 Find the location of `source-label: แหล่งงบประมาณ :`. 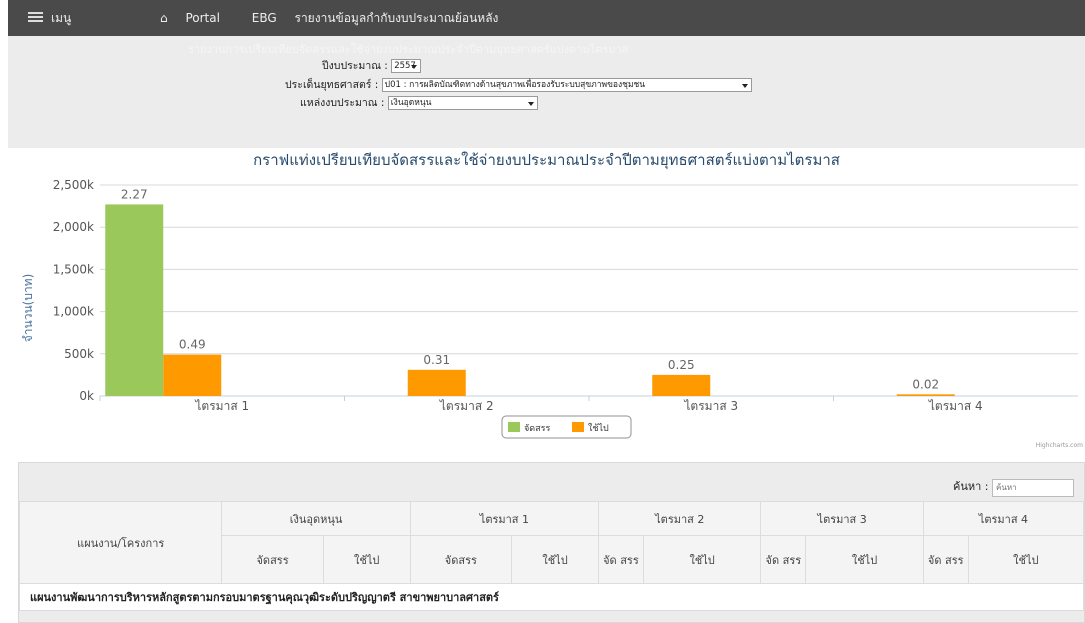

source-label: แหล่งงบประมาณ : is located at coordinates (342, 103).